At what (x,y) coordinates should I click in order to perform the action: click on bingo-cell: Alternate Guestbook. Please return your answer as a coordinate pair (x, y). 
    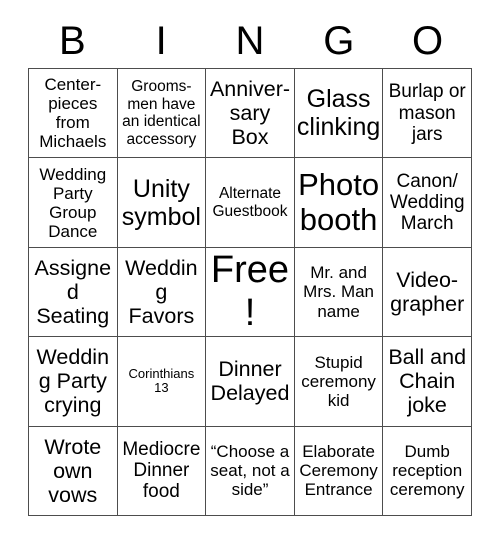
    Looking at the image, I should click on (250, 203).